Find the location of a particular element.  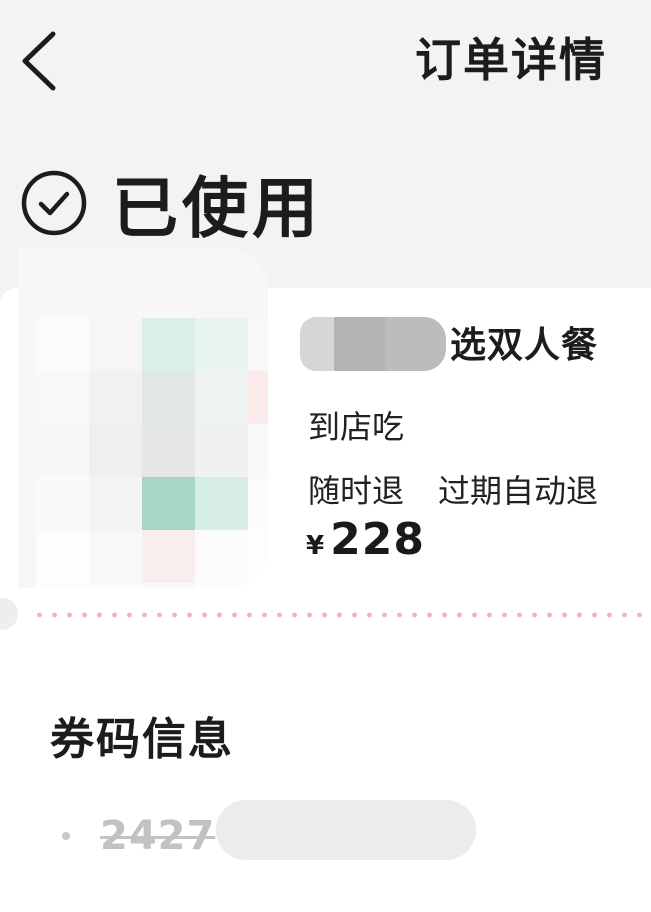

refund-tags: 随时退 过期自动退 is located at coordinates (453, 491).